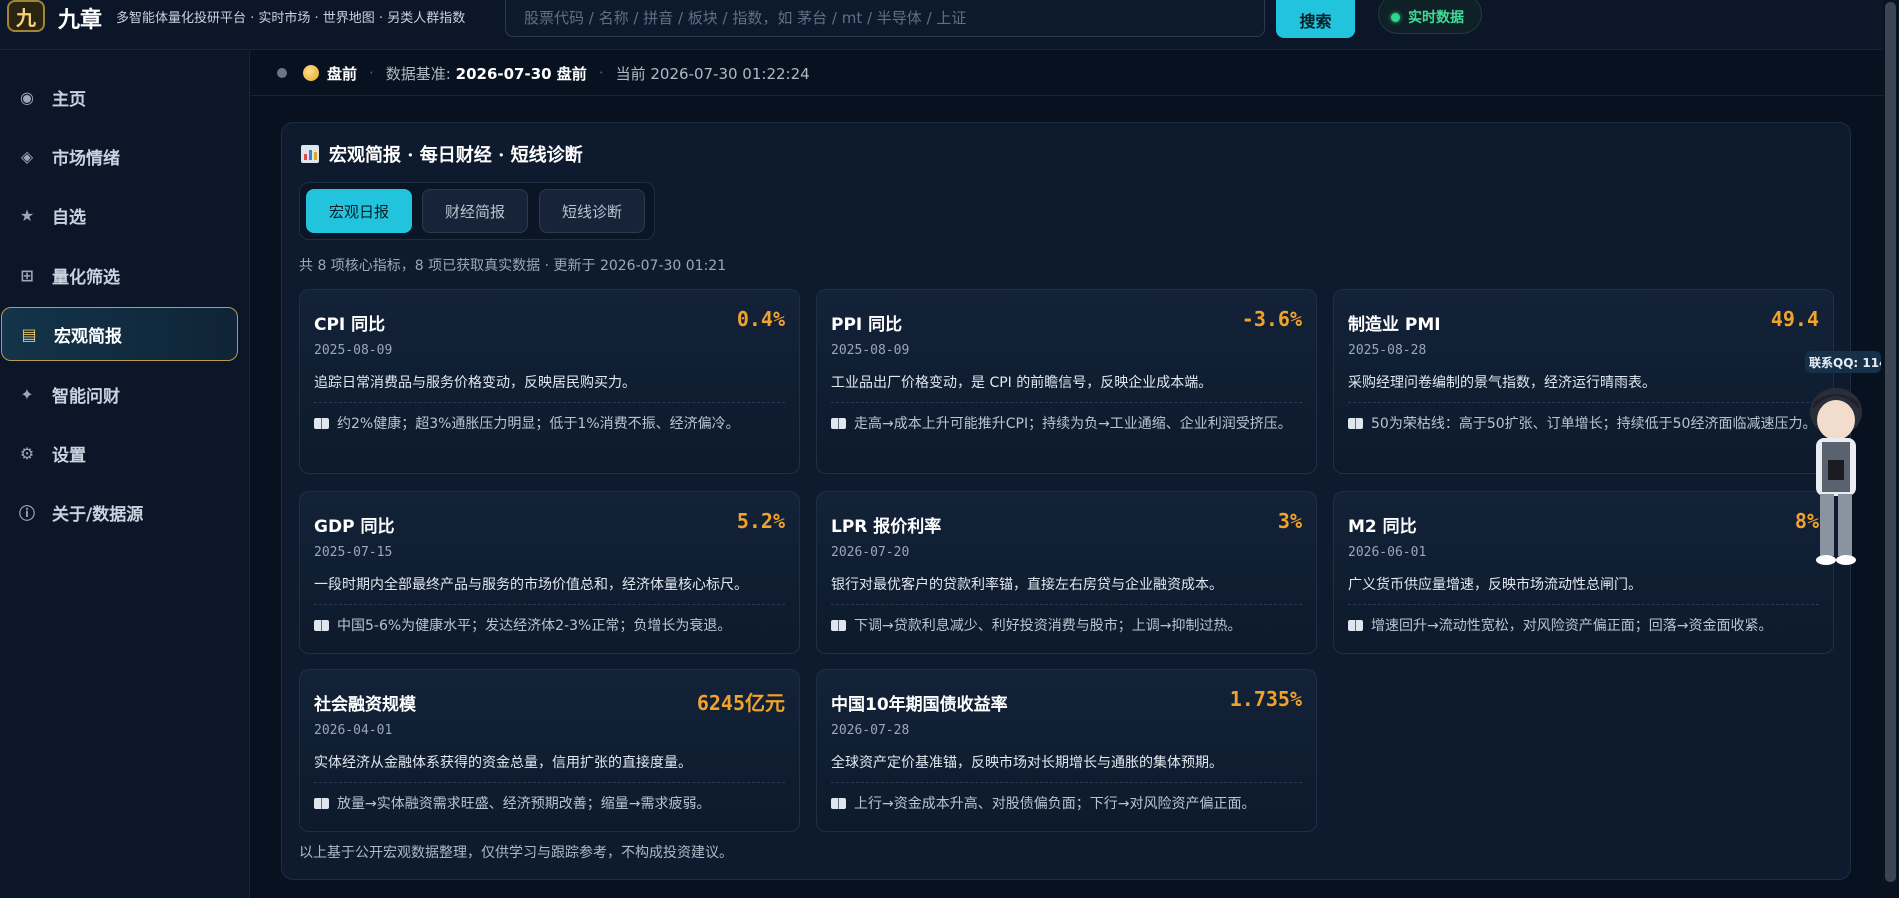  What do you see at coordinates (1048, 626) in the screenshot?
I see `card-note-text: 下调→贷款利息减少、利好投资消费与股市；上调→抑制过热。` at bounding box center [1048, 626].